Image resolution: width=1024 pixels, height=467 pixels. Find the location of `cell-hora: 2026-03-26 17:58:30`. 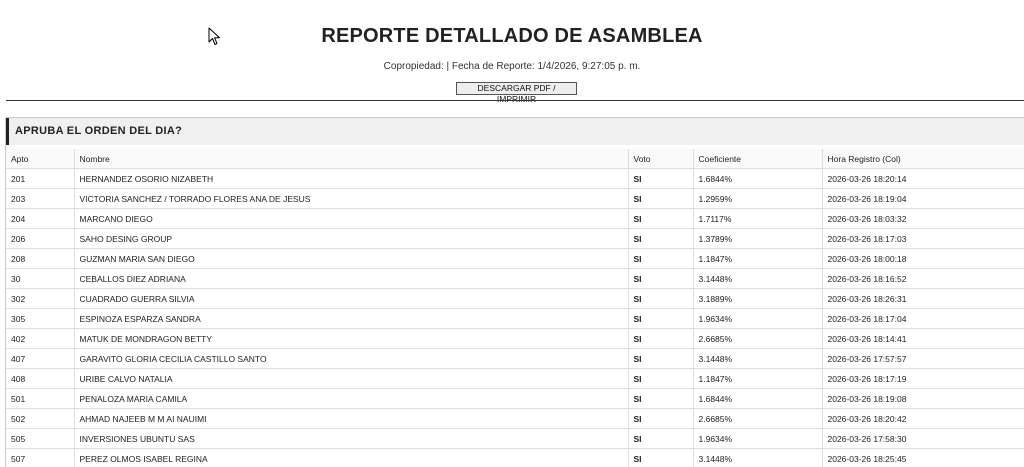

cell-hora: 2026-03-26 17:58:30 is located at coordinates (923, 439).